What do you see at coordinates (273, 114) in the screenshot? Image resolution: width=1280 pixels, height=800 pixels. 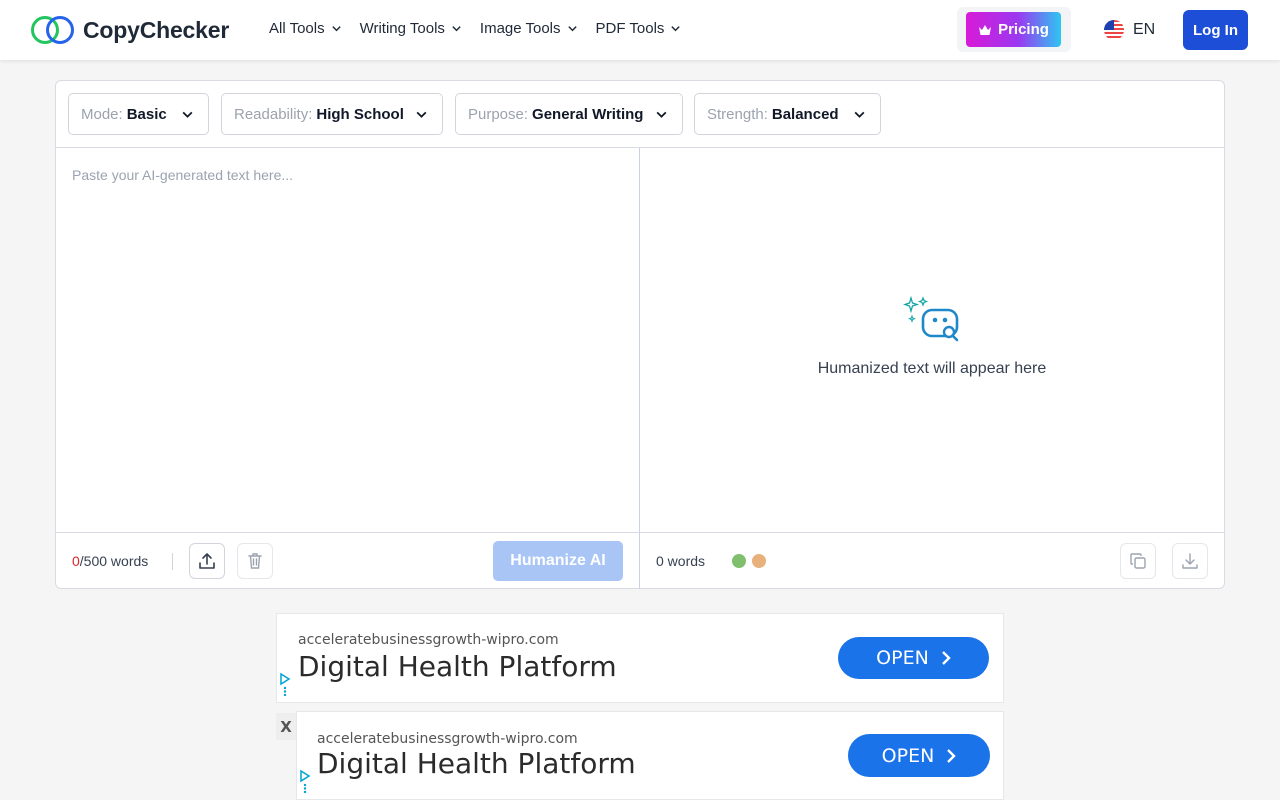 I see `option-prefix: Readability:` at bounding box center [273, 114].